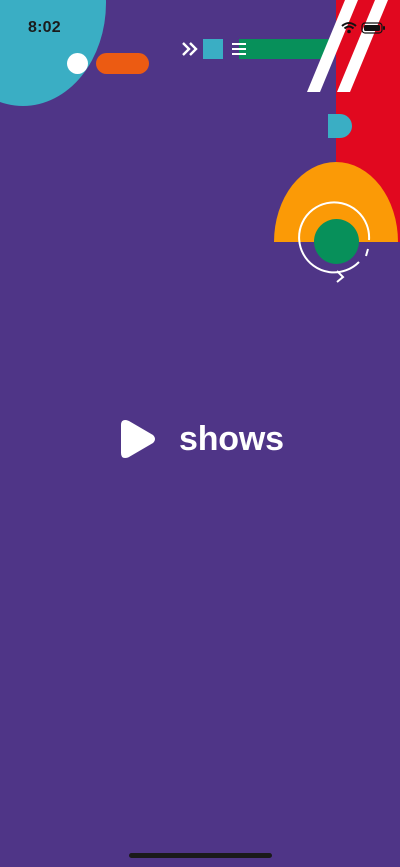  Describe the element at coordinates (231, 439) in the screenshot. I see `app-wordmark: shows` at that location.